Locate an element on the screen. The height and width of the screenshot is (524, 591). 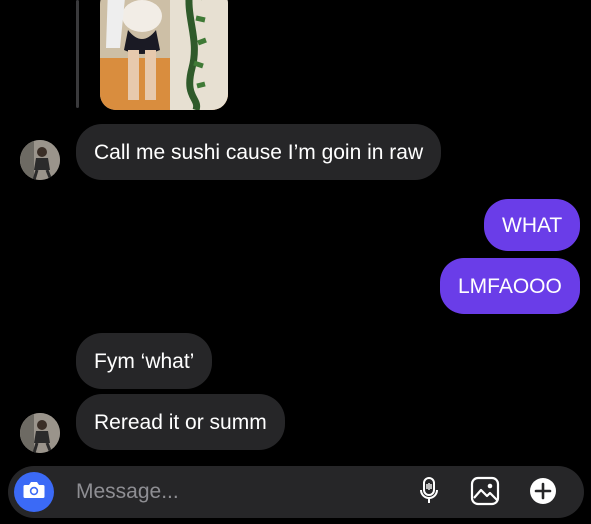
message-bubble-incoming: Fym ‘what’ is located at coordinates (144, 361).